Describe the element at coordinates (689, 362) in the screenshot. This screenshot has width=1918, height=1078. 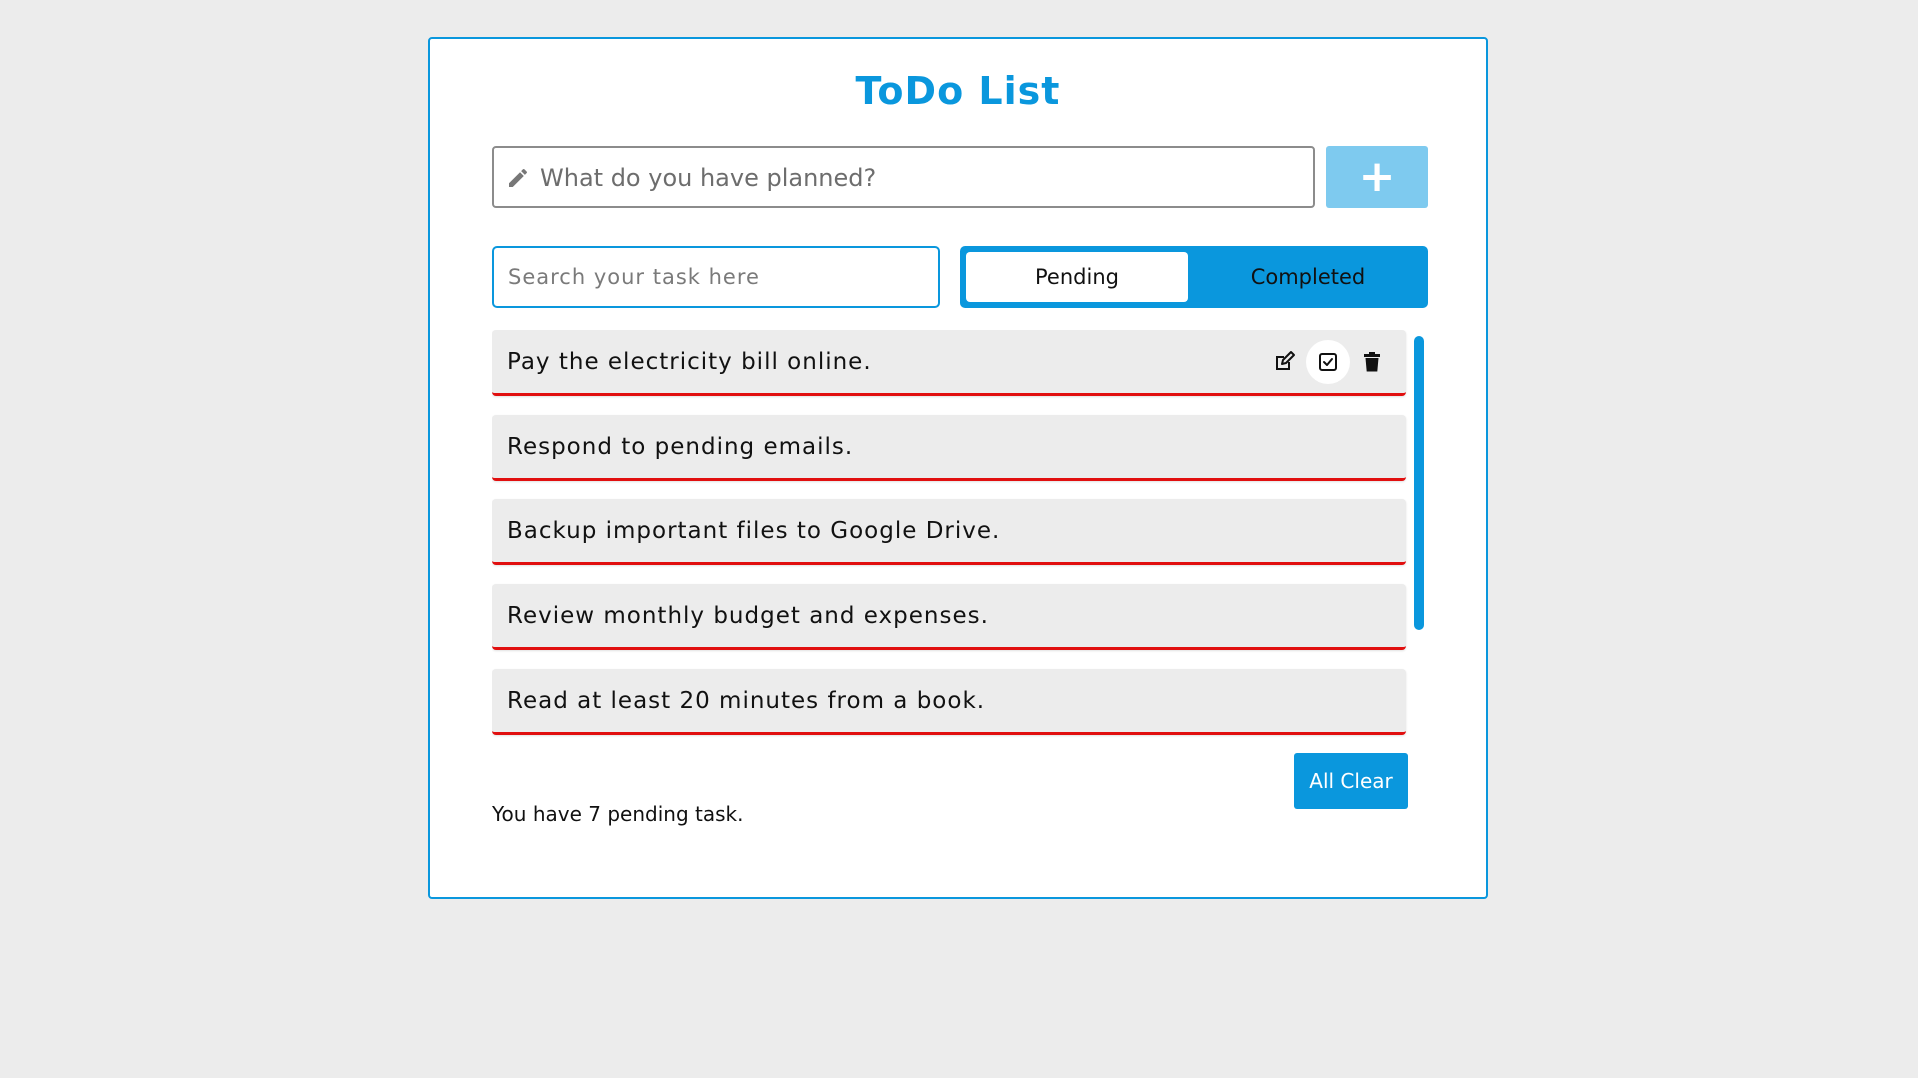
I see `task-text: Pay the electricity bill online.` at that location.